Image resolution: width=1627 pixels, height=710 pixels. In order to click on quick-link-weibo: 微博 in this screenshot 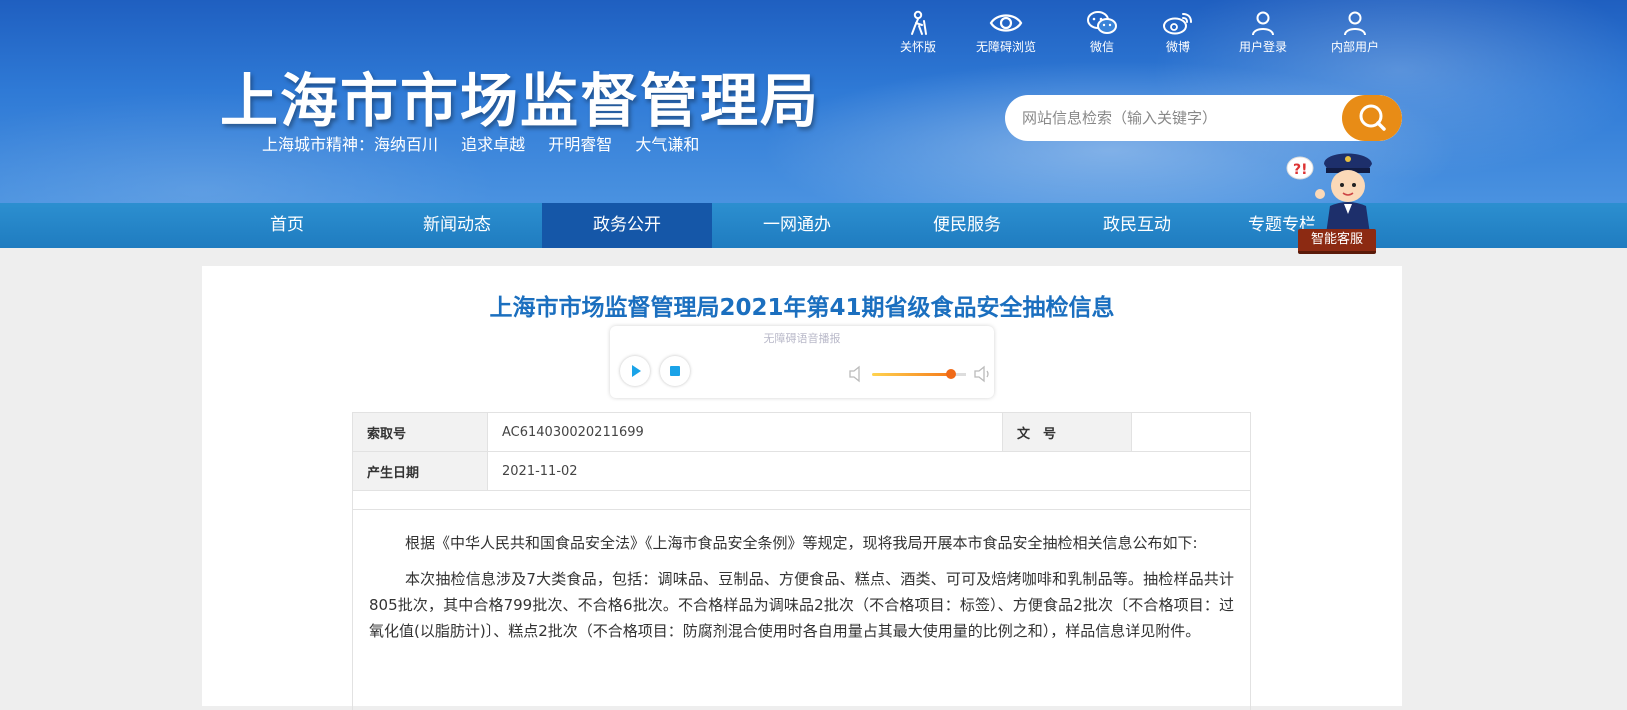, I will do `click(1178, 32)`.